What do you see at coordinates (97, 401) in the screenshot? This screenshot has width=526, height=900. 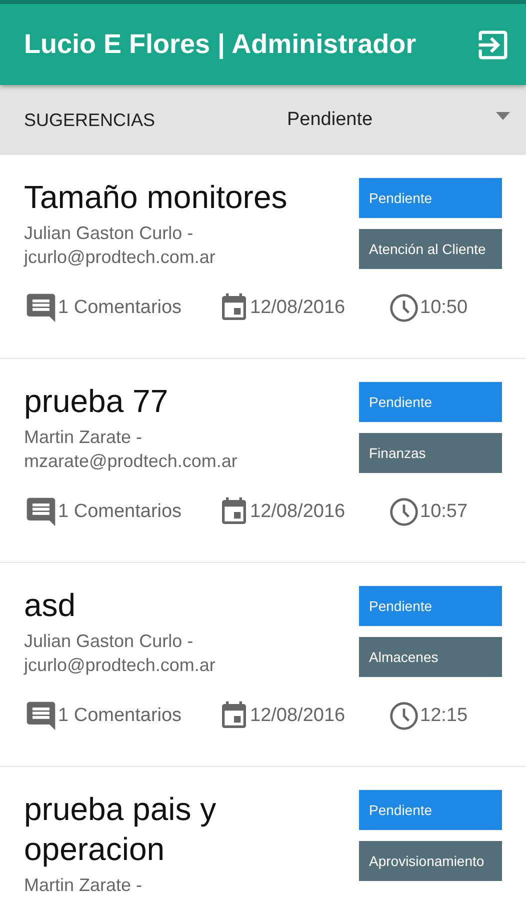 I see `suggestion-title: prueba 77` at bounding box center [97, 401].